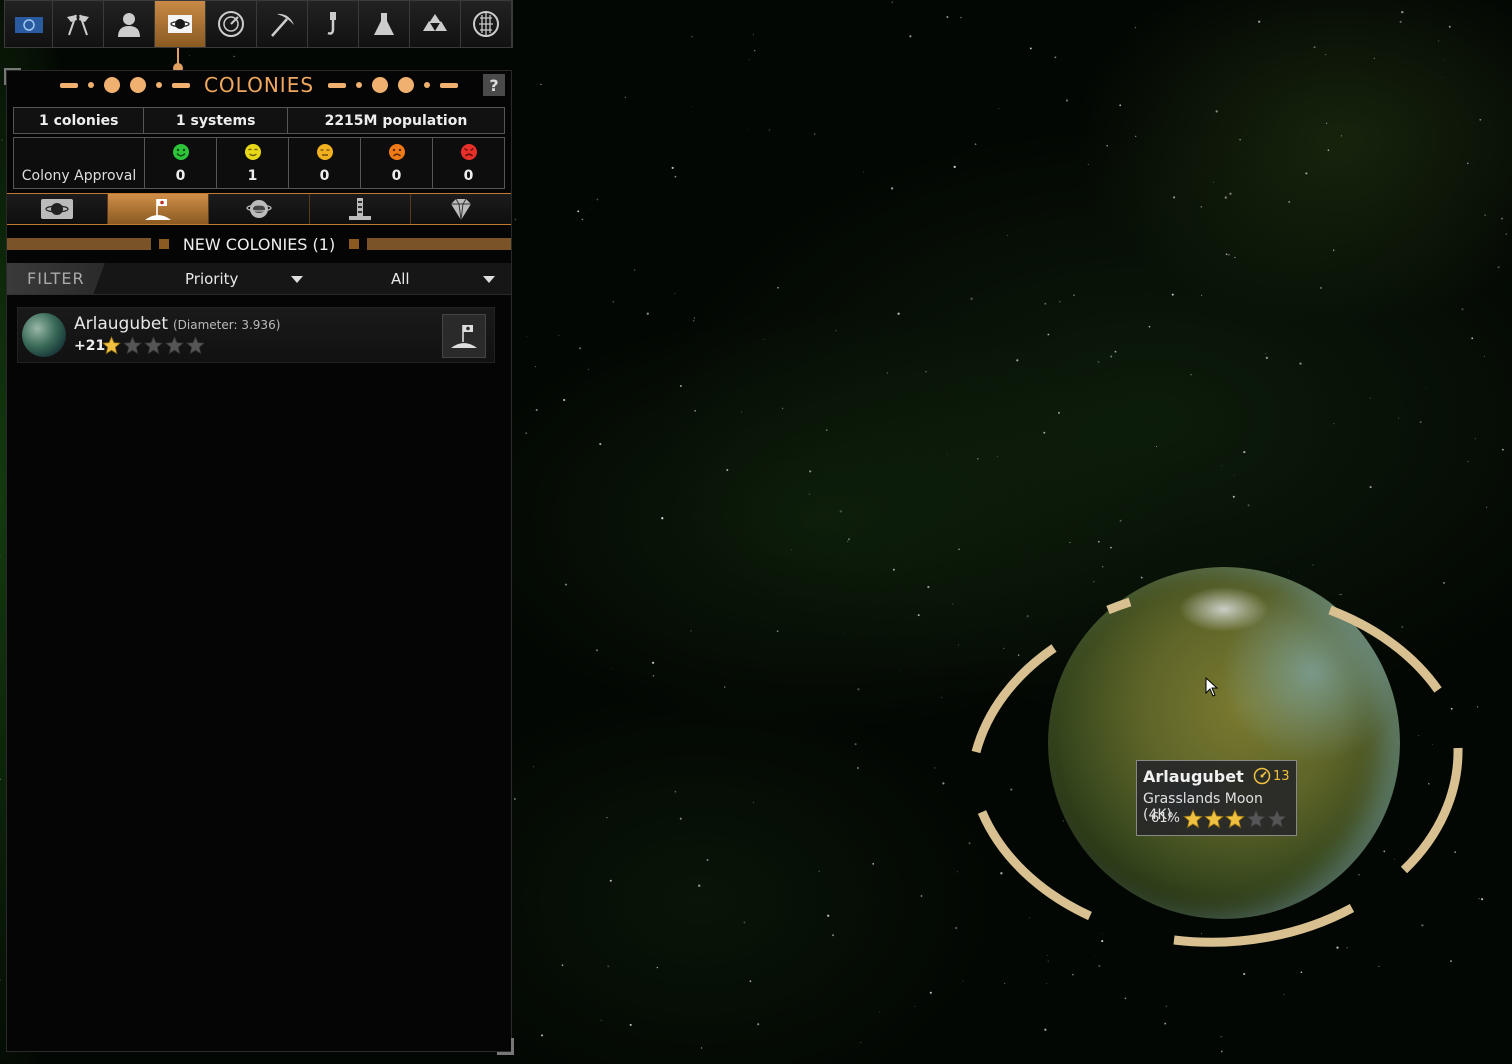  I want to click on mouse-cursor-icon, so click(1212, 687).